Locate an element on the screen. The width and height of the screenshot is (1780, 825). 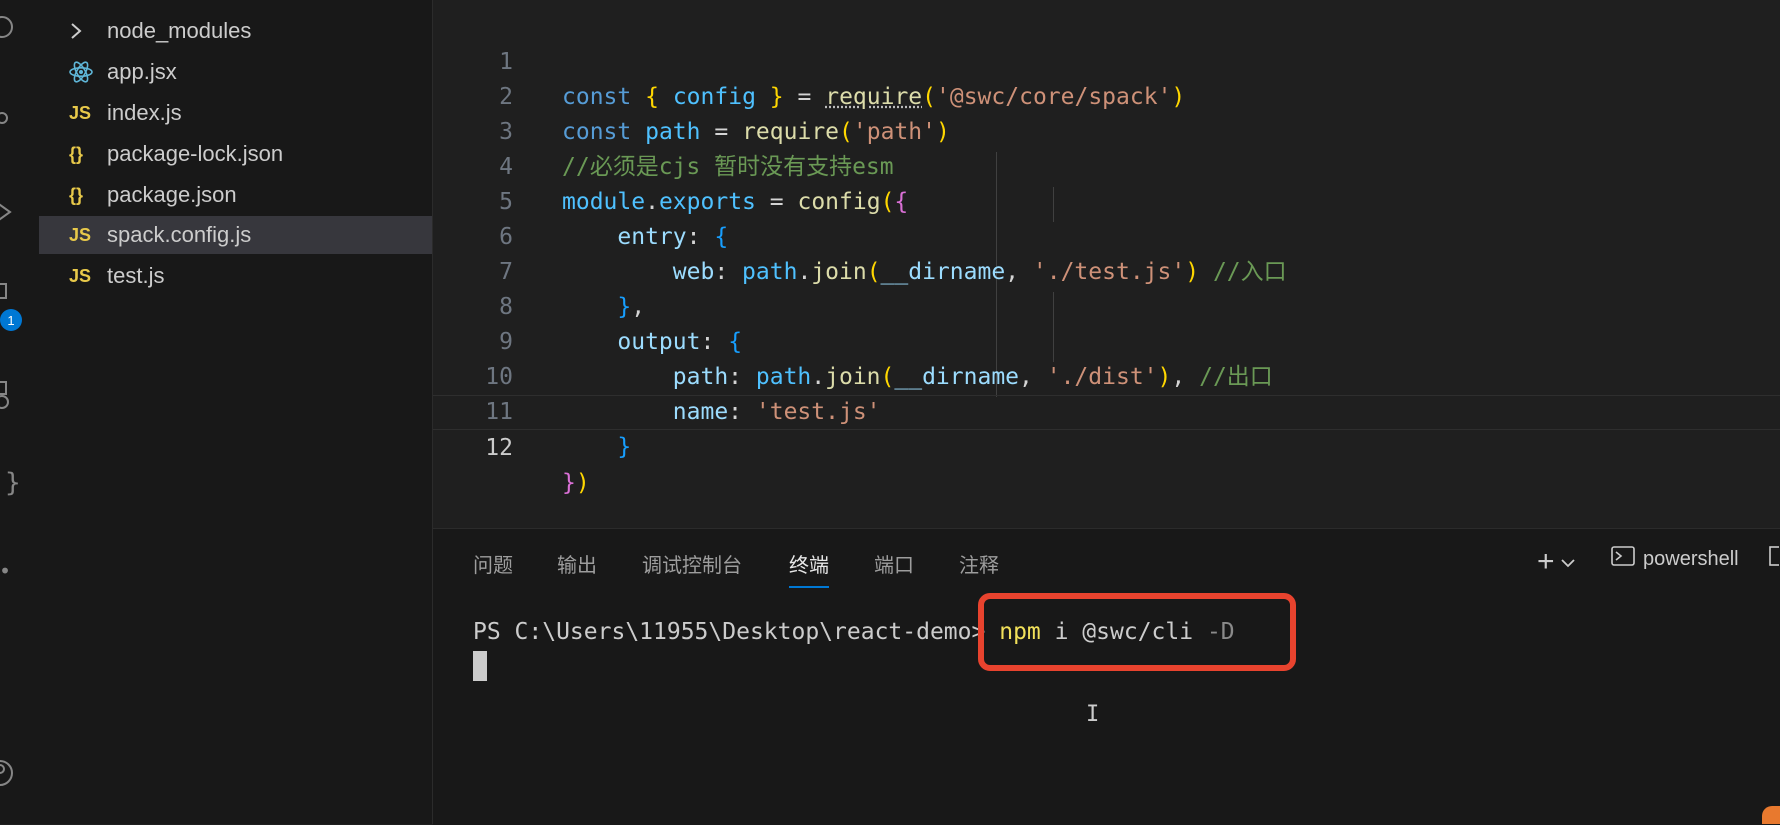
more-icon: • is located at coordinates (10, 571).